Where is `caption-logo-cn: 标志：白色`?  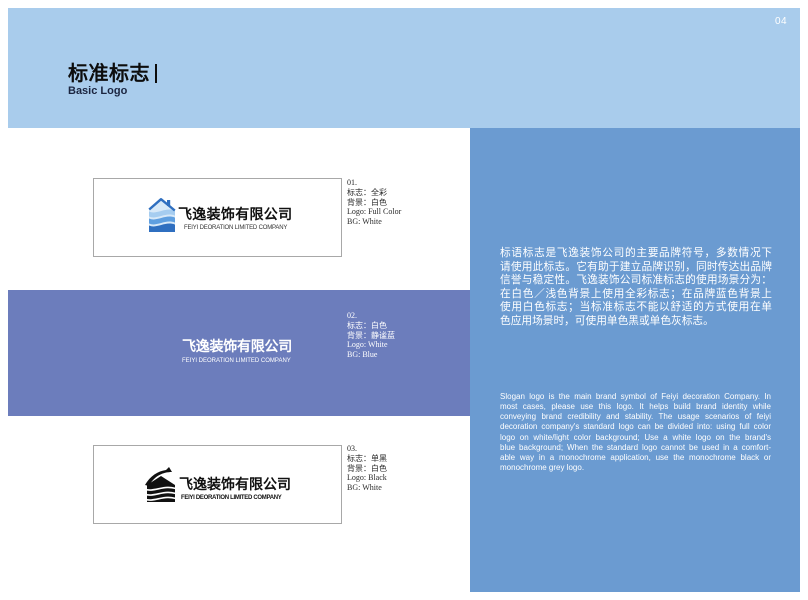
caption-logo-cn: 标志：白色 is located at coordinates (367, 325).